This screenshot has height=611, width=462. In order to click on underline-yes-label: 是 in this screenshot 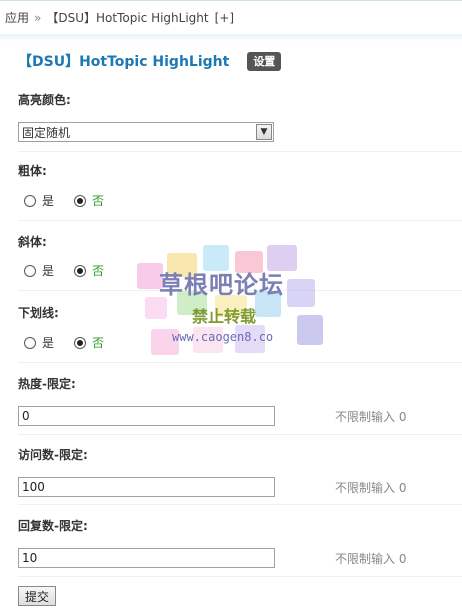, I will do `click(48, 342)`.